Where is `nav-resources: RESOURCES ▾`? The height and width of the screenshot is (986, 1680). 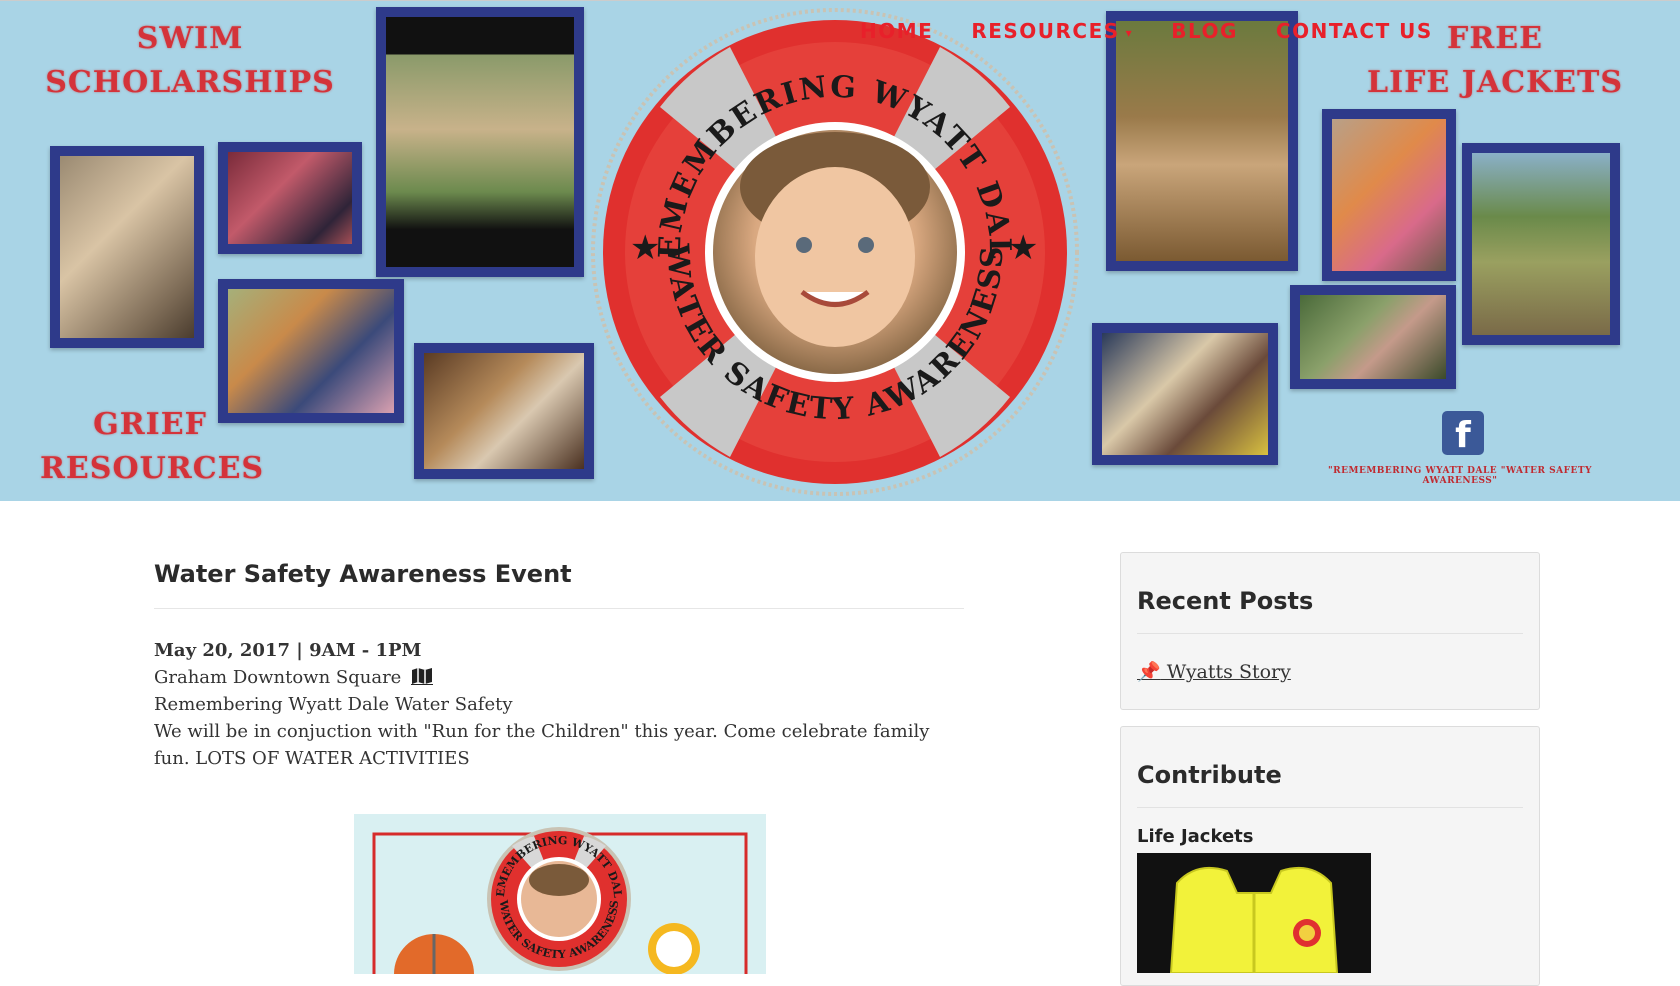
nav-resources: RESOURCES ▾ is located at coordinates (1052, 31).